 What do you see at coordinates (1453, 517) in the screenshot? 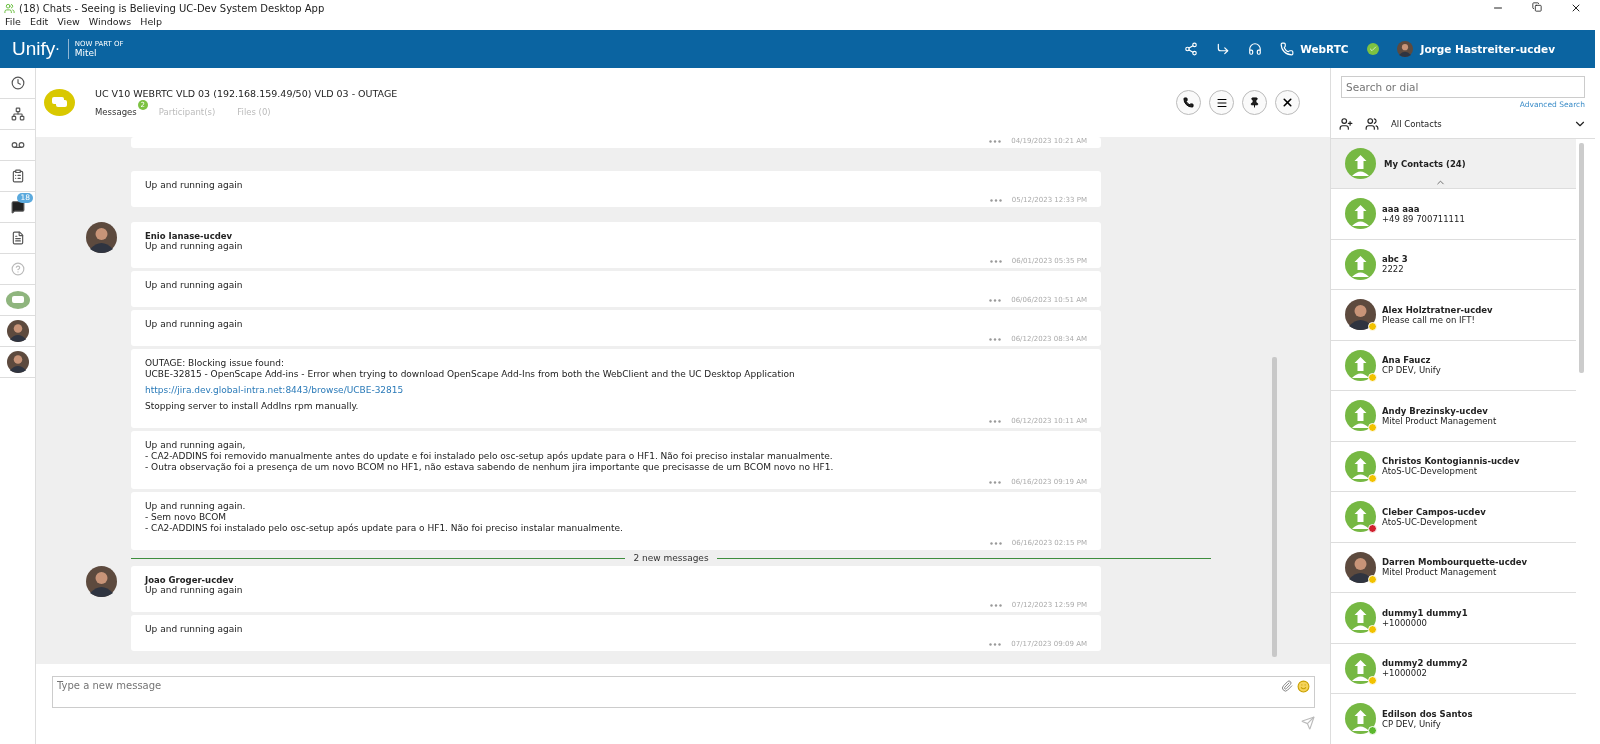
I see `contact-item: Cleber Campos-ucdev AtoS-UC-Development` at bounding box center [1453, 517].